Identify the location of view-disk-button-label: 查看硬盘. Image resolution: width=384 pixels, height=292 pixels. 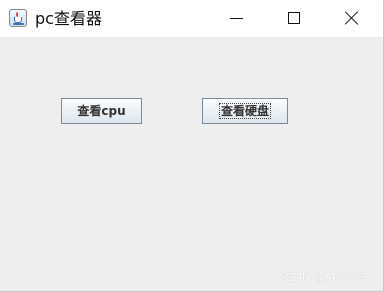
(244, 111).